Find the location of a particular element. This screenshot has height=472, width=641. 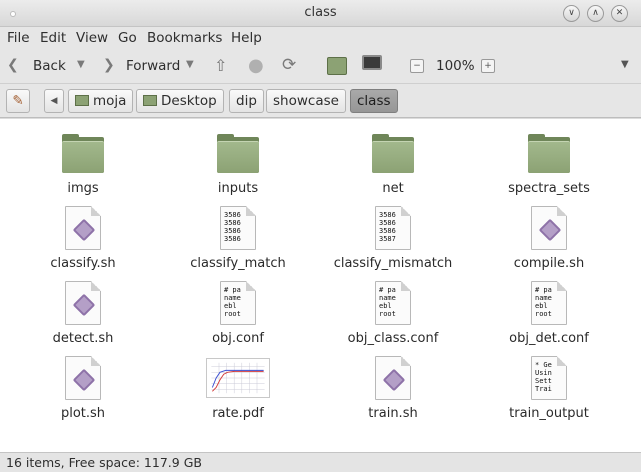

folder-item: spectra_sets is located at coordinates (549, 162).